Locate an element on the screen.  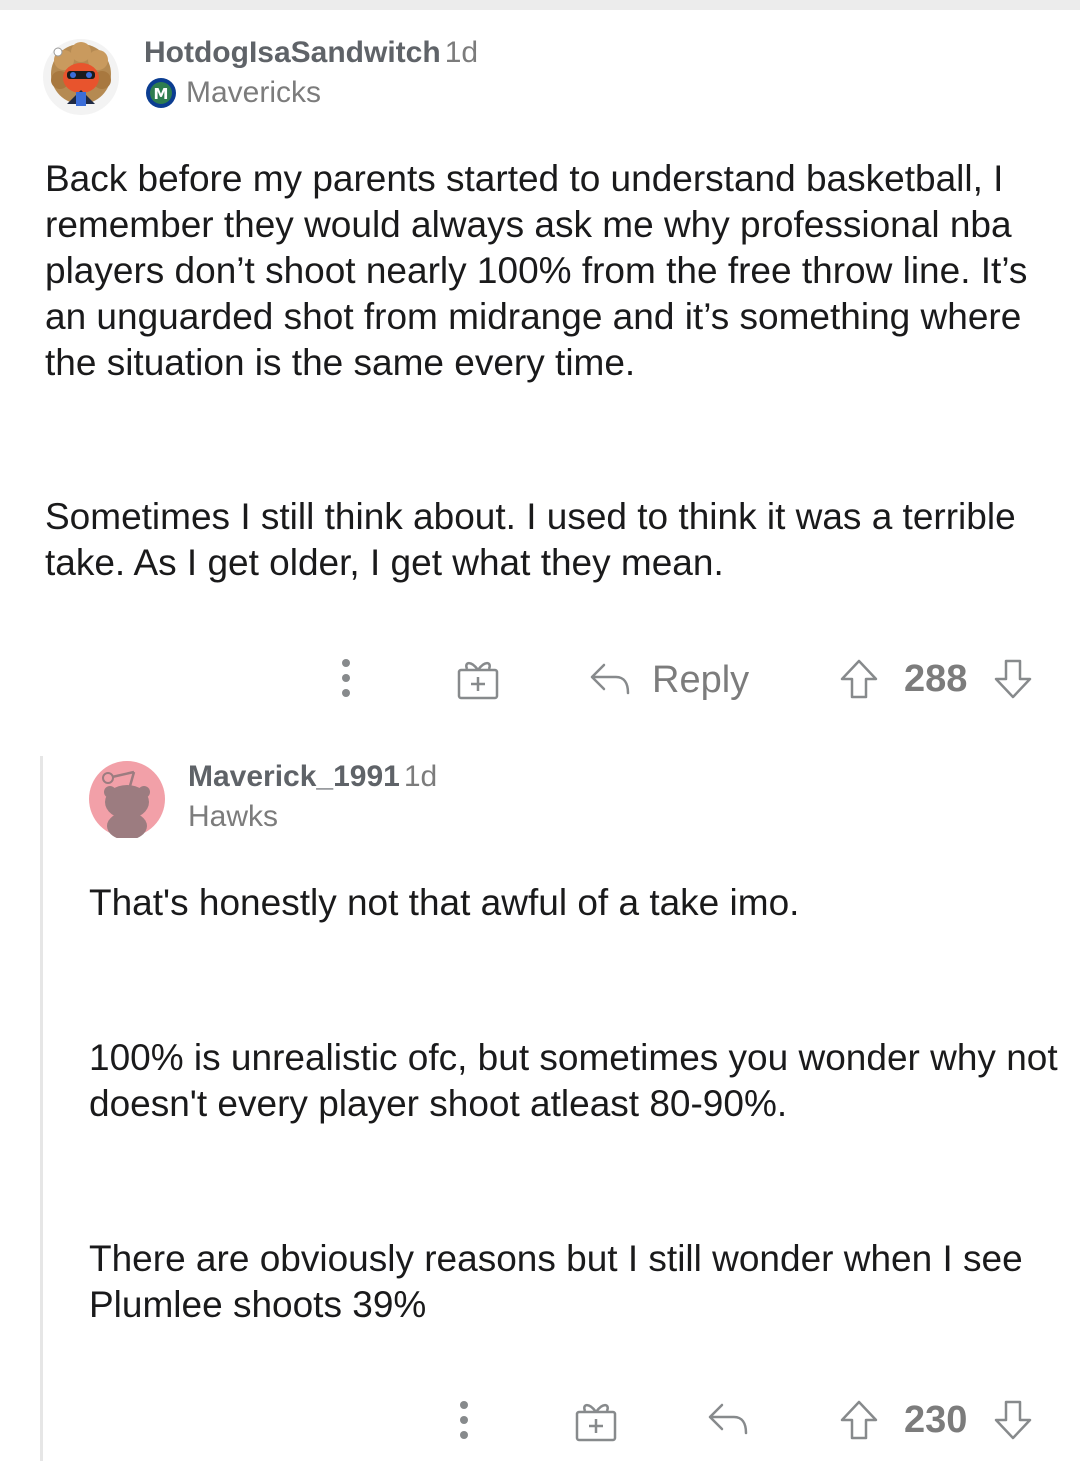
user-flair: M Mavericks is located at coordinates (232, 93).